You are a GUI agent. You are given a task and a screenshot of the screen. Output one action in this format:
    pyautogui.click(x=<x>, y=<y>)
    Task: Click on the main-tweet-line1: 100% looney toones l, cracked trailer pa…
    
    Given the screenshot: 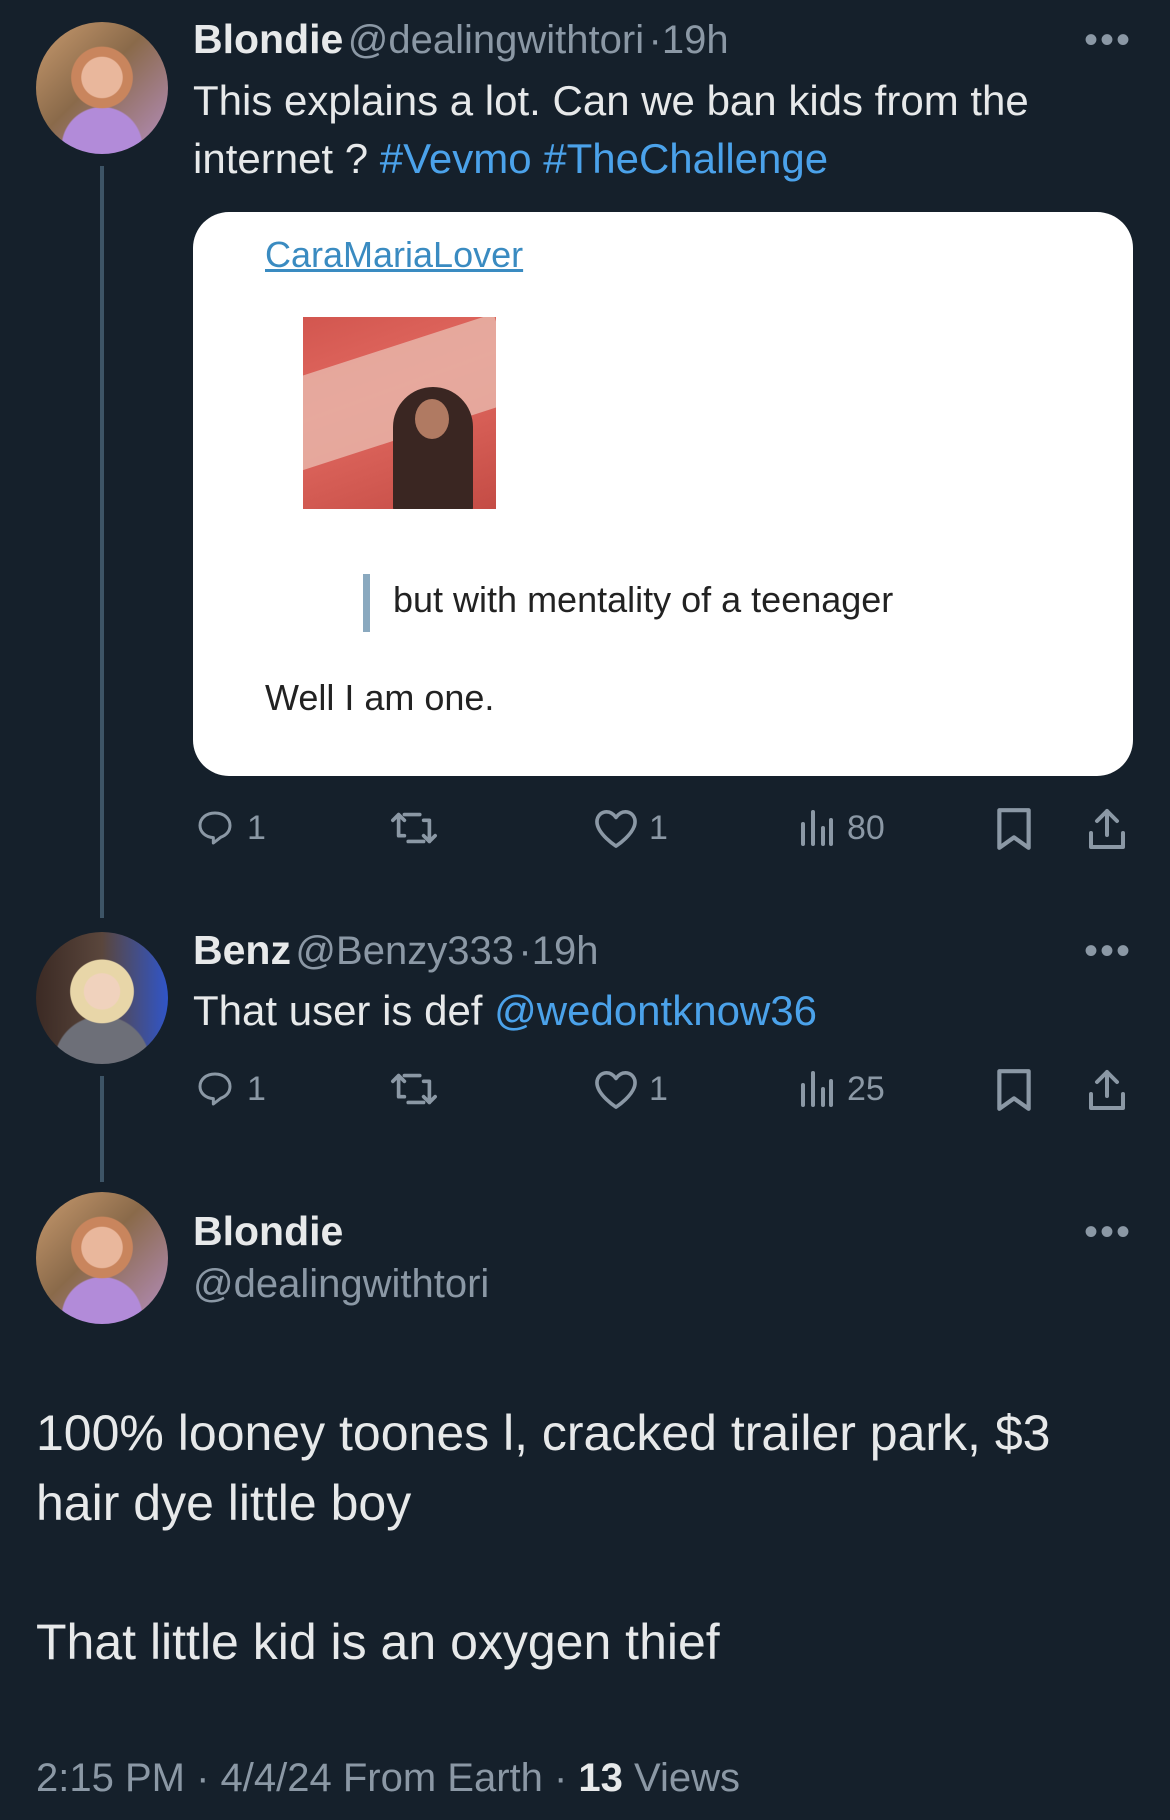 What is the action you would take?
    pyautogui.click(x=543, y=1468)
    